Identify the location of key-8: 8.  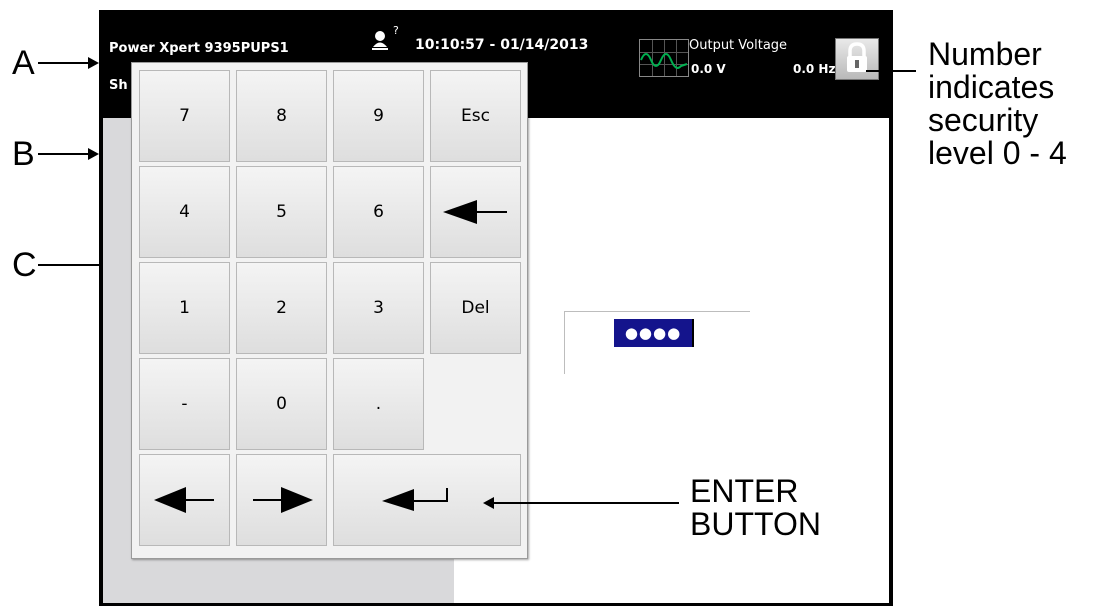
(281, 116).